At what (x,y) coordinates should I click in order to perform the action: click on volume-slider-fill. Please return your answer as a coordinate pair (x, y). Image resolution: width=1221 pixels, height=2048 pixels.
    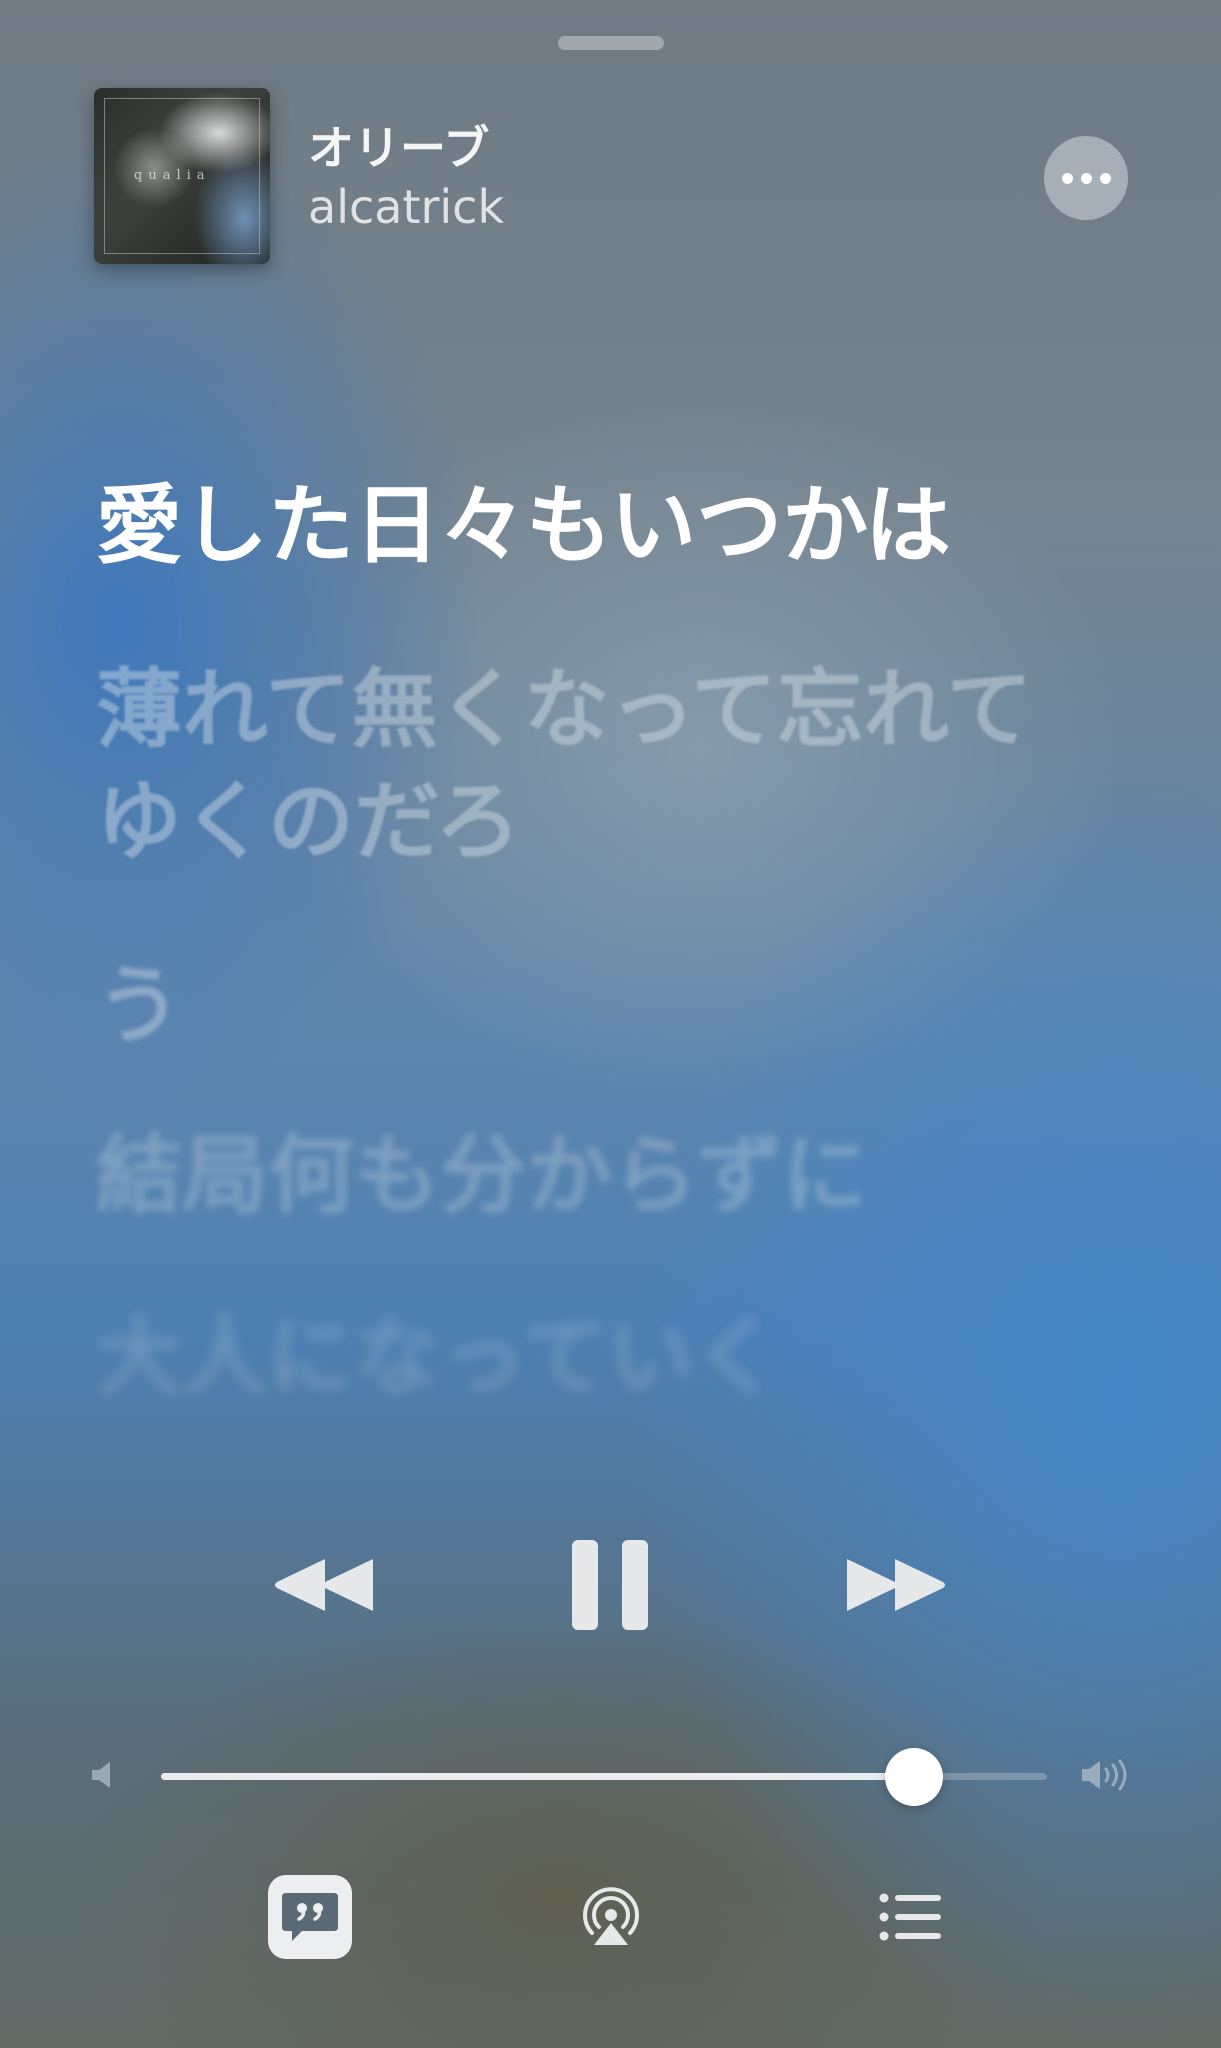
    Looking at the image, I should click on (538, 1776).